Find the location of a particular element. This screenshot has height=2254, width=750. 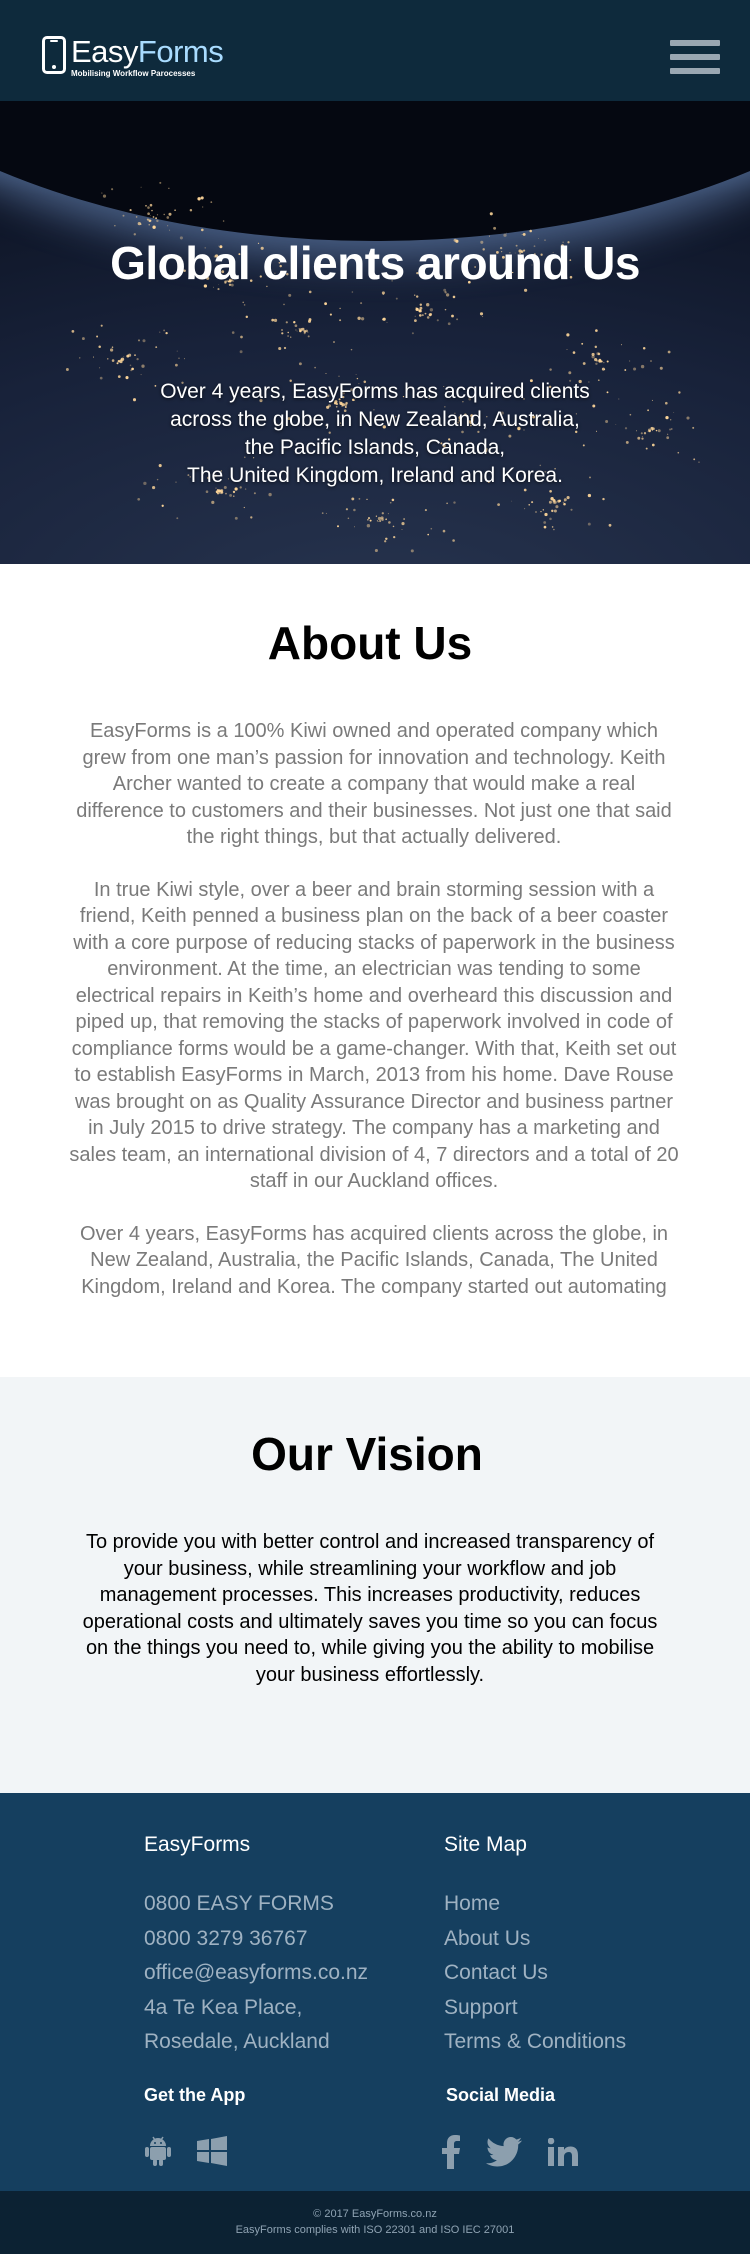

footer-company-heading: EasyForms is located at coordinates (197, 1844).